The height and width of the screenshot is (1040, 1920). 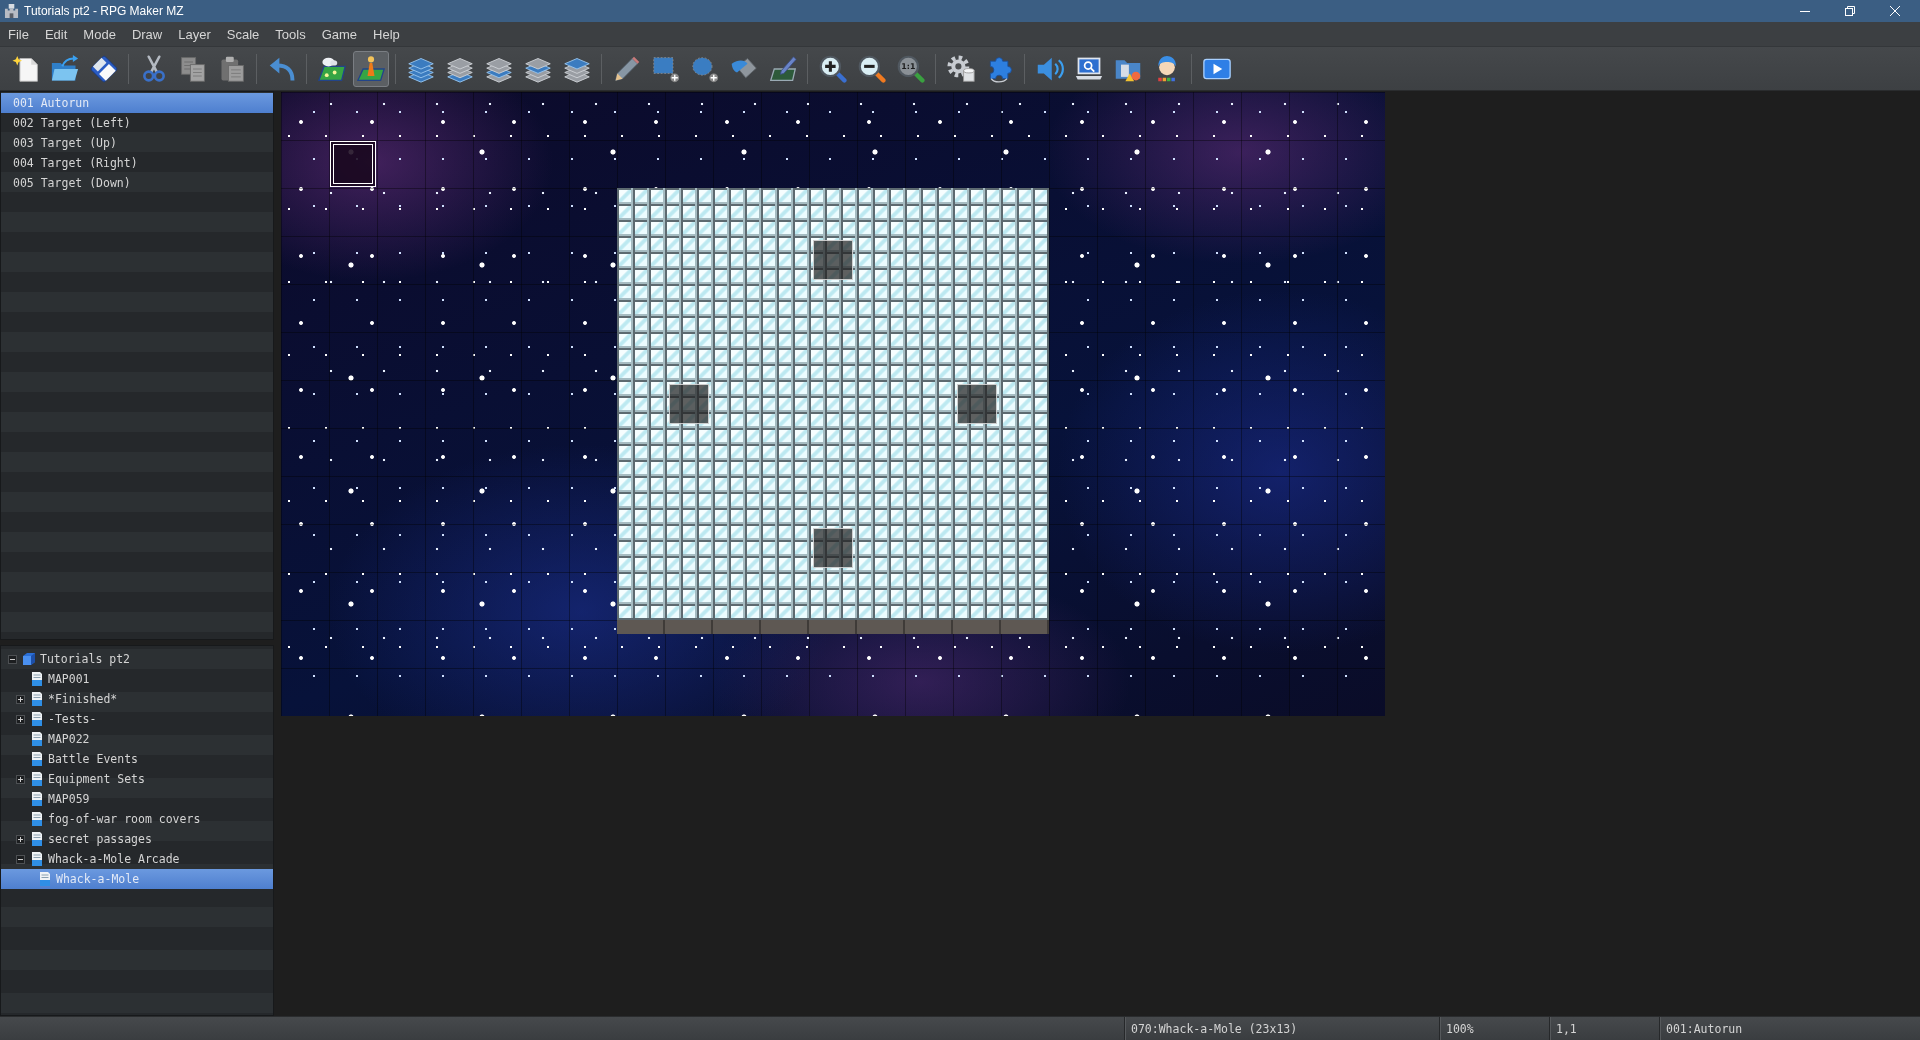 I want to click on ellipse-select-icon, so click(x=704, y=68).